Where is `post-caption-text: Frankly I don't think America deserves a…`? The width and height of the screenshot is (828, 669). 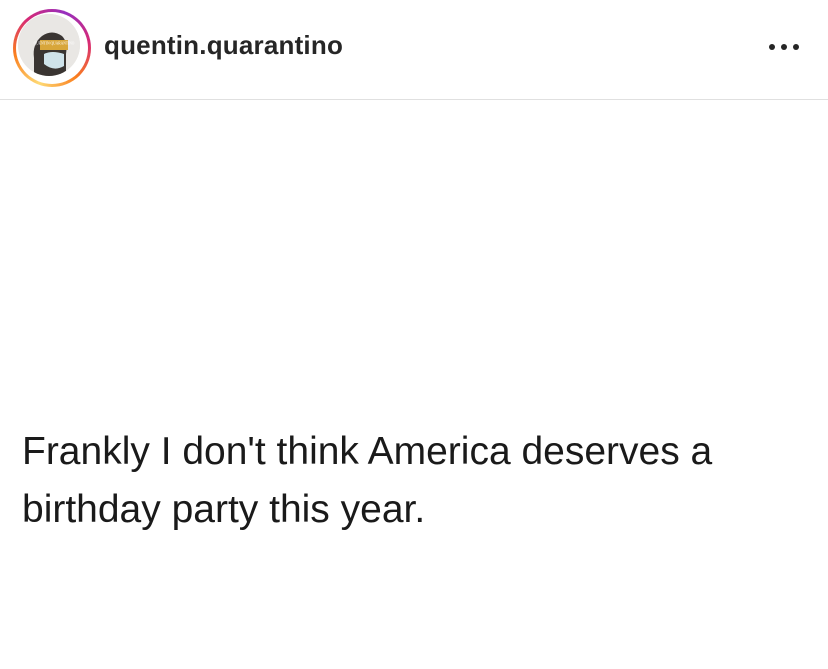 post-caption-text: Frankly I don't think America deserves a… is located at coordinates (367, 480).